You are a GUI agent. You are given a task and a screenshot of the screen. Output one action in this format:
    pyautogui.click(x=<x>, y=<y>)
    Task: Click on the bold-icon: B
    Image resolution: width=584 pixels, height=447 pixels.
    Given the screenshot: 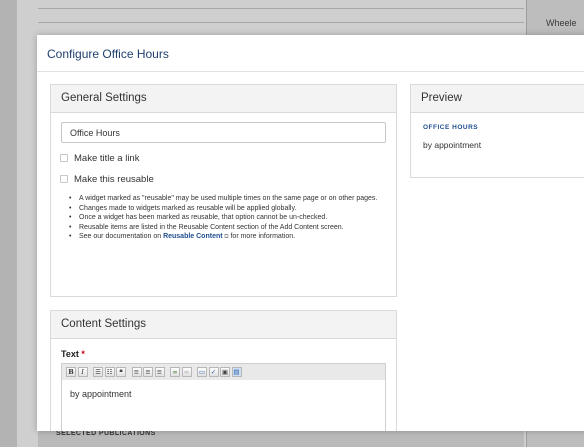 What is the action you would take?
    pyautogui.click(x=71, y=372)
    